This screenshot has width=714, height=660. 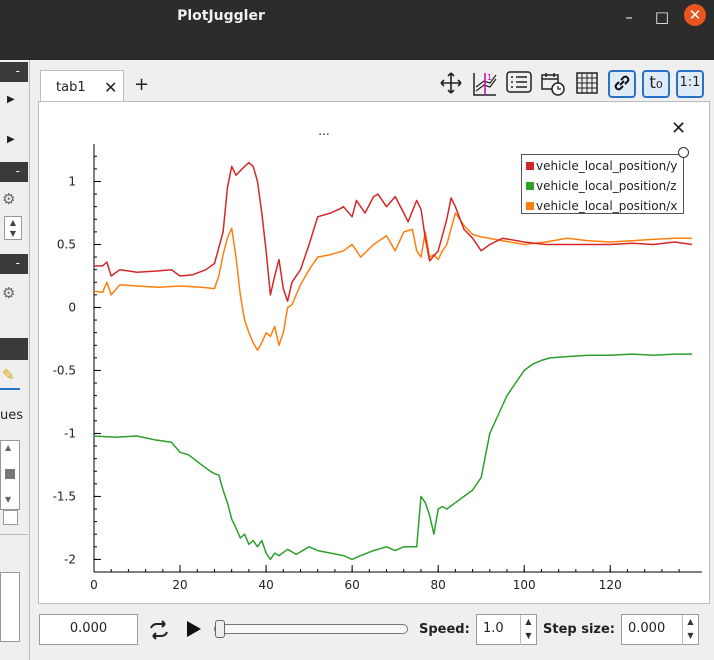 I want to click on legend-list-icon, so click(x=519, y=84).